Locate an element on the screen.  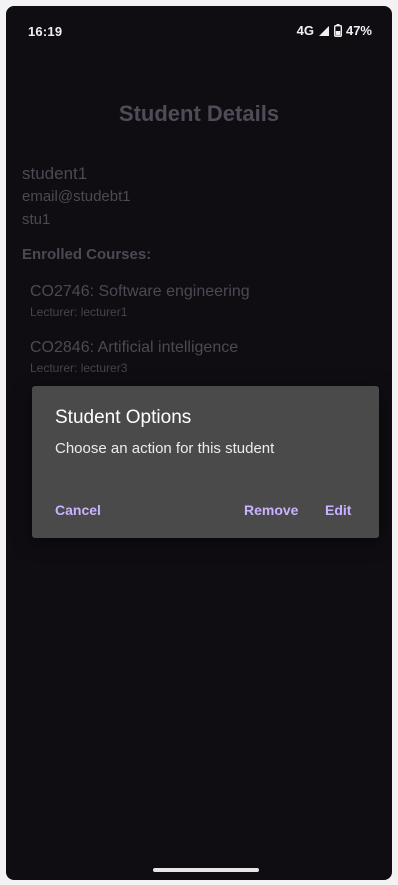
enrolled-courses-label: Enrolled Courses: is located at coordinates (87, 254).